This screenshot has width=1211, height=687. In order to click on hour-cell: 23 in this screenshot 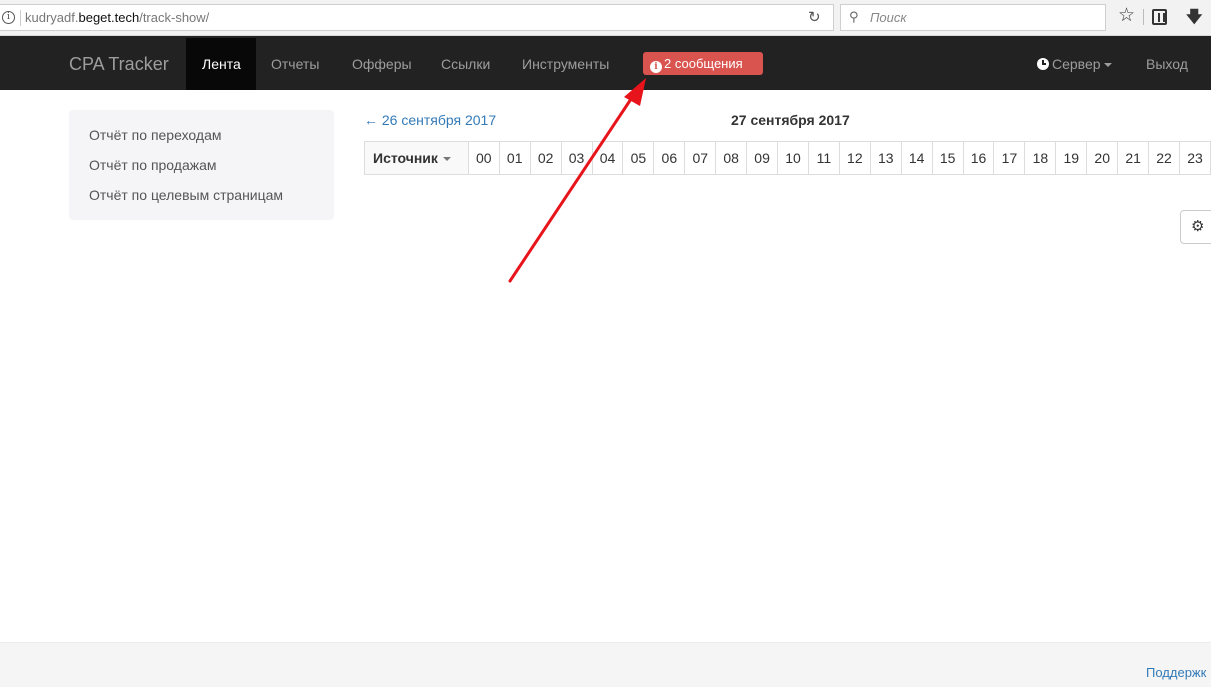, I will do `click(1195, 158)`.